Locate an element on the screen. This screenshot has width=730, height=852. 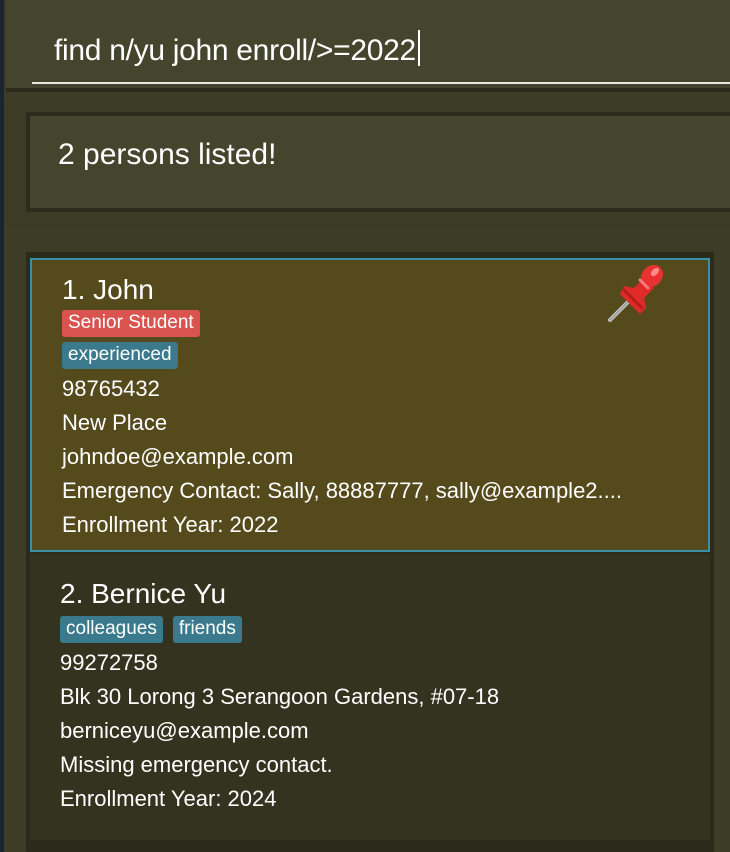
person-address: New Place is located at coordinates (115, 422).